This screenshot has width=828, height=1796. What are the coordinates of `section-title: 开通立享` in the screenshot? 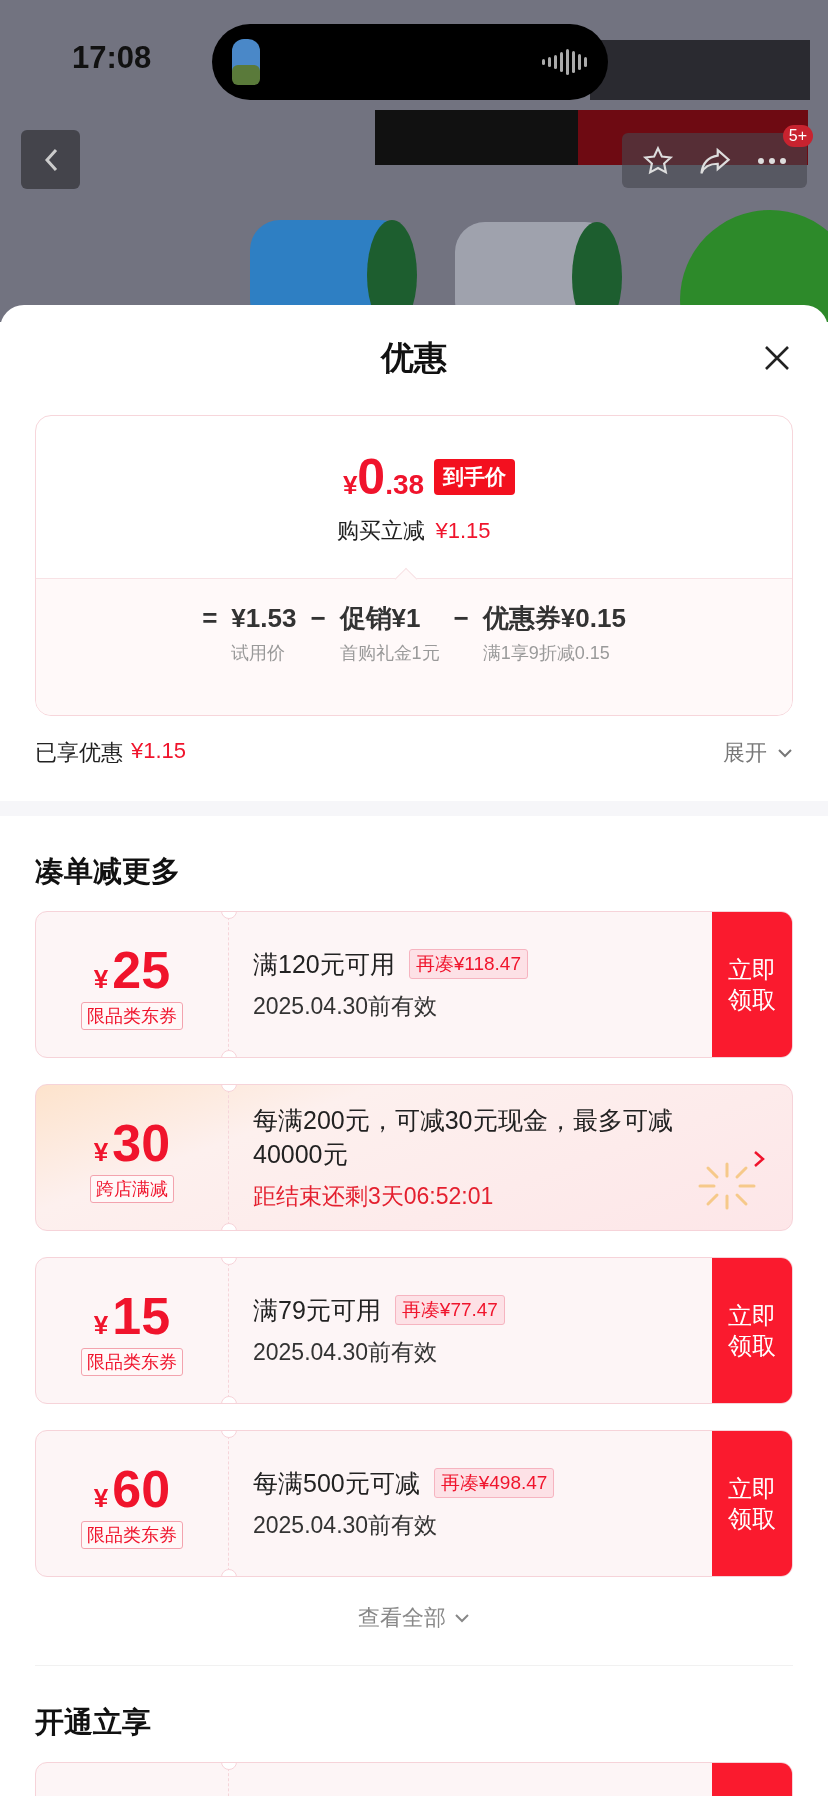 It's located at (93, 1722).